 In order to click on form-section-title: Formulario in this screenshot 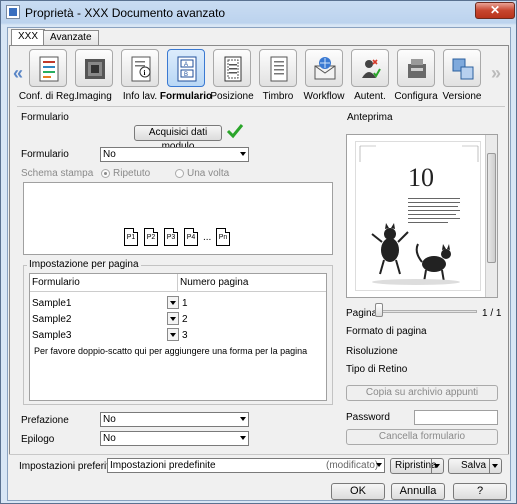, I will do `click(45, 117)`.